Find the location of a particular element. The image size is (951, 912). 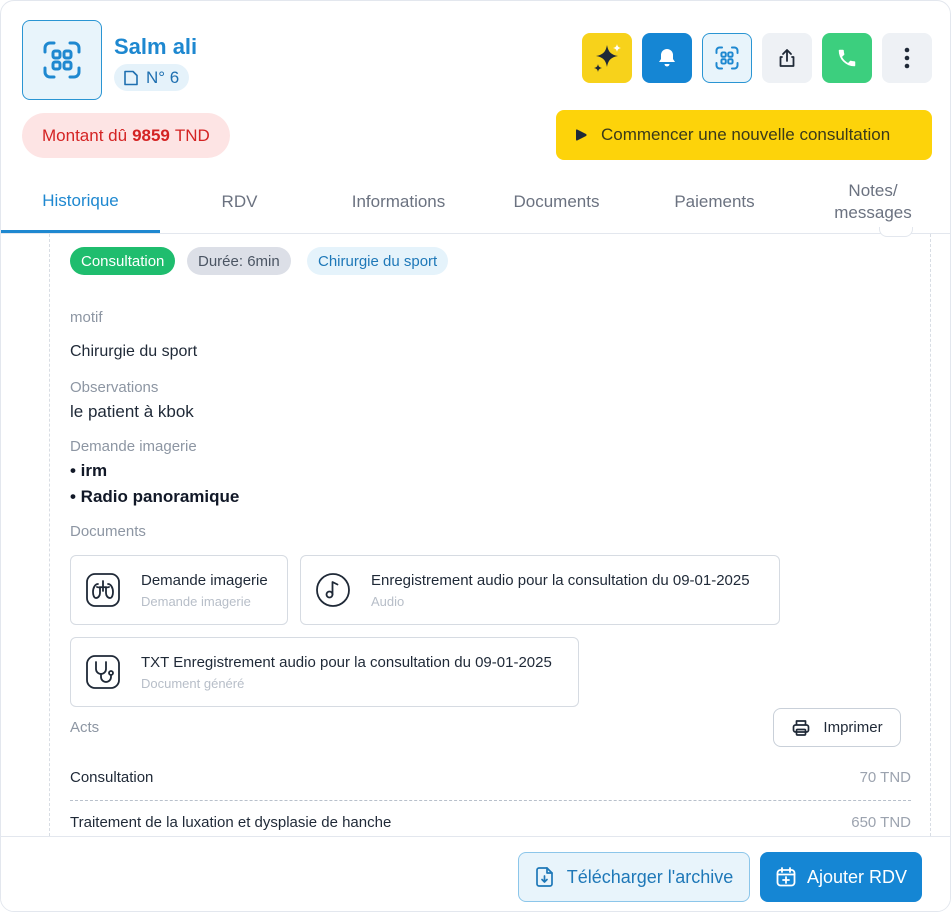

printer-icon is located at coordinates (801, 727).